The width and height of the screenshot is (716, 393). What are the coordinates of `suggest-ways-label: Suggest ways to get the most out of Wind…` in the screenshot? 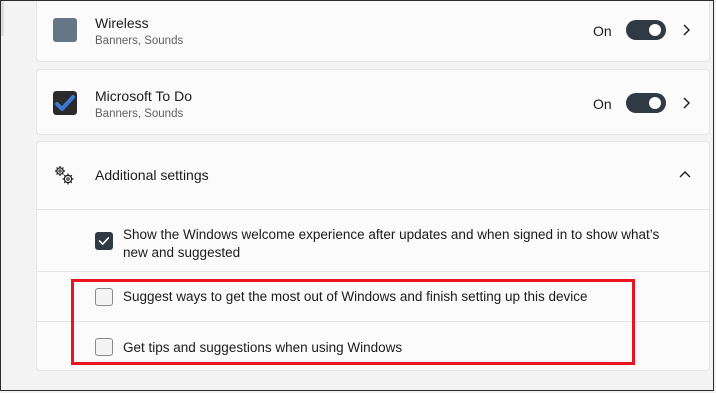 It's located at (355, 296).